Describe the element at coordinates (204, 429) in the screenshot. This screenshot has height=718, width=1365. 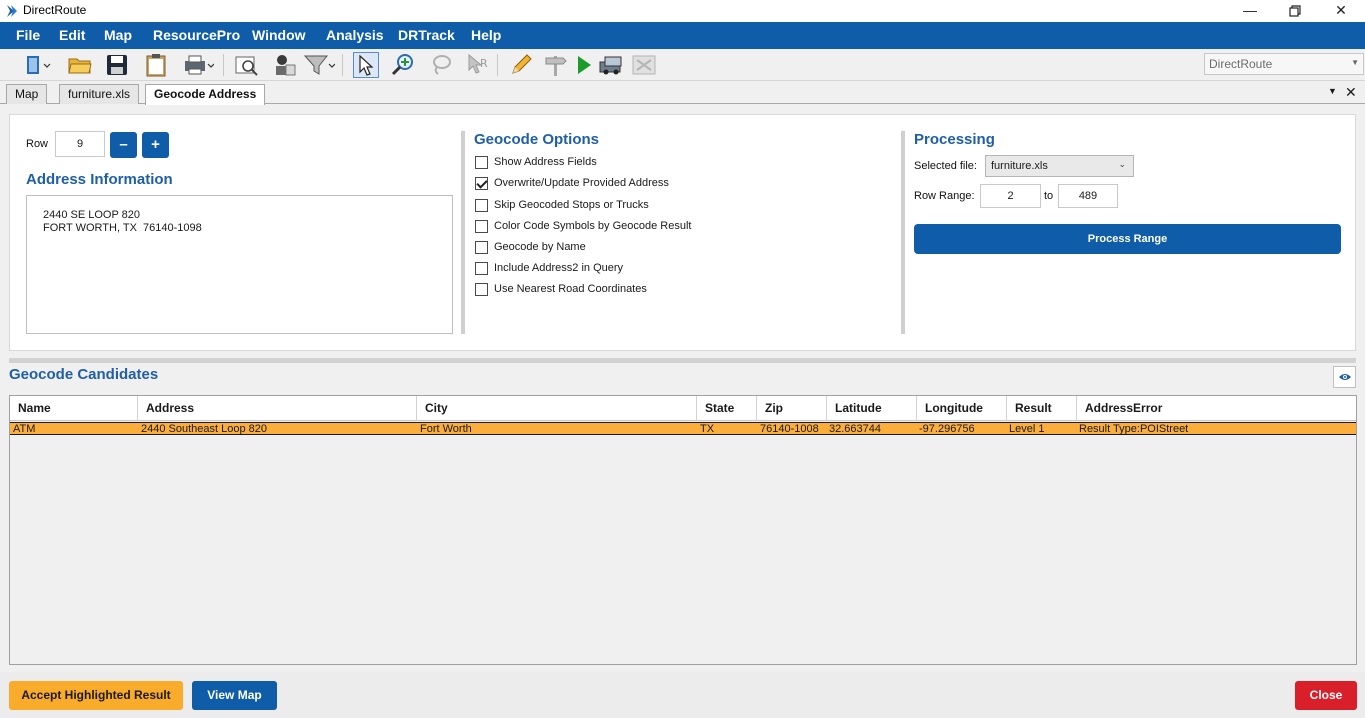
I see `cell-address: 2440 Southeast Loop 820` at that location.